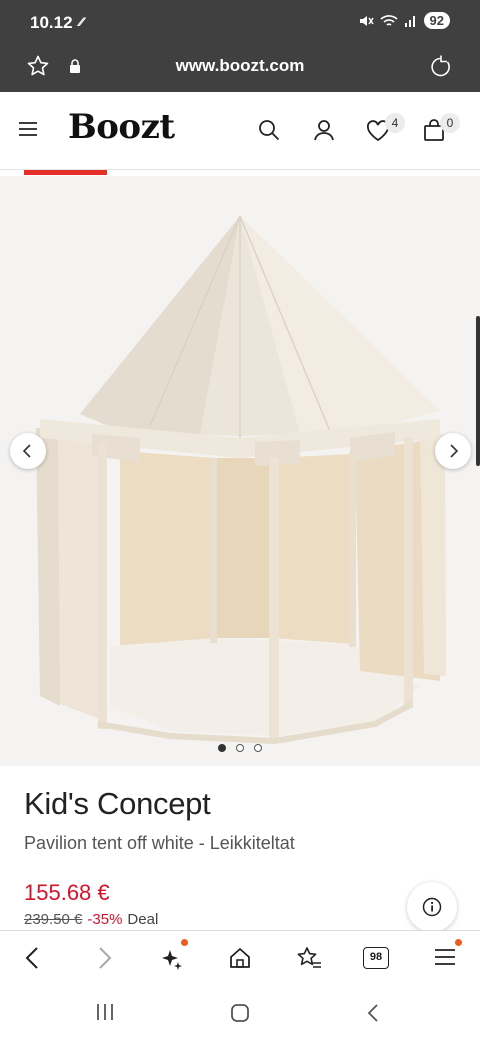  What do you see at coordinates (33, 958) in the screenshot?
I see `back-icon` at bounding box center [33, 958].